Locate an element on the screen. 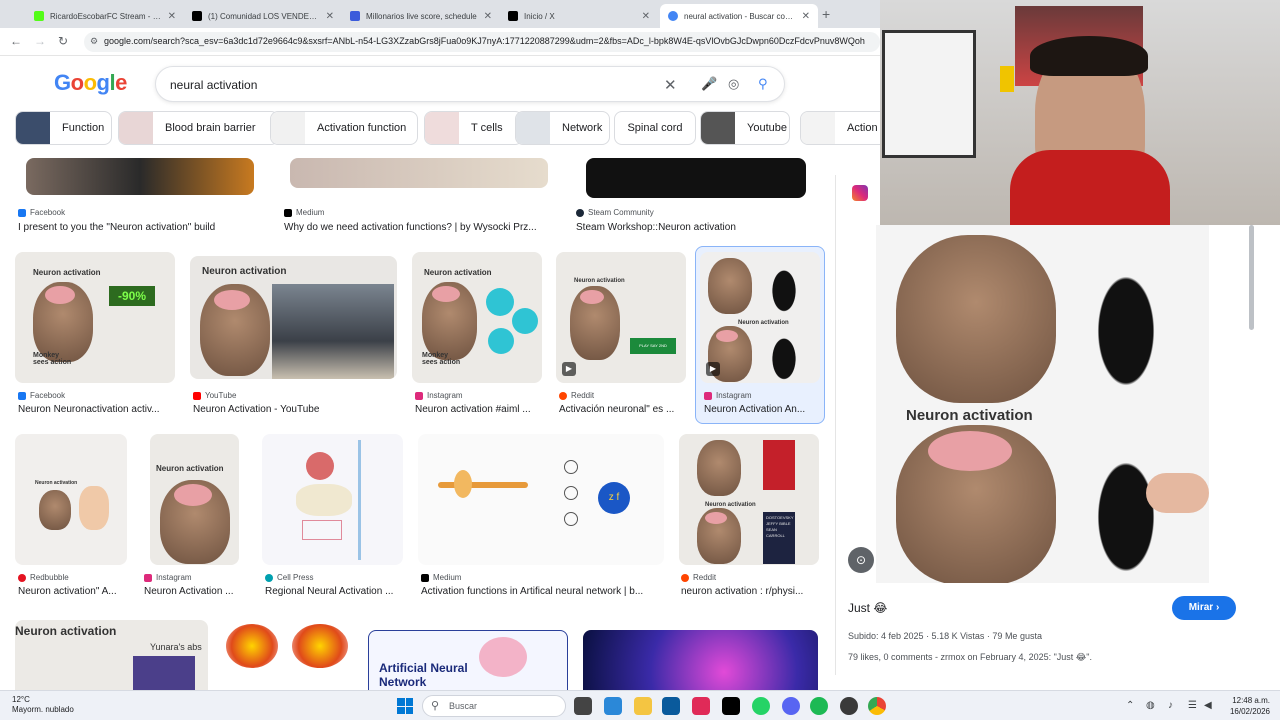 The height and width of the screenshot is (720, 1280). browser-tab-google: neural activation - Buscar con G ✕ is located at coordinates (739, 16).